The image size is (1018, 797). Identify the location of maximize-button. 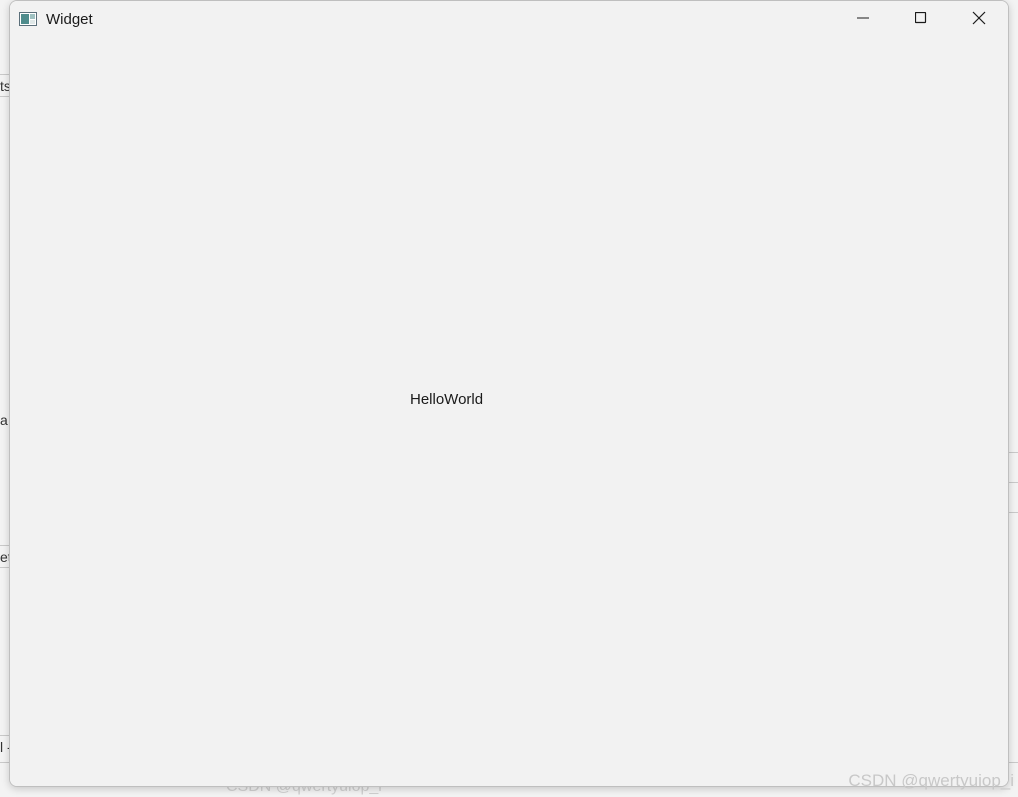
(921, 20).